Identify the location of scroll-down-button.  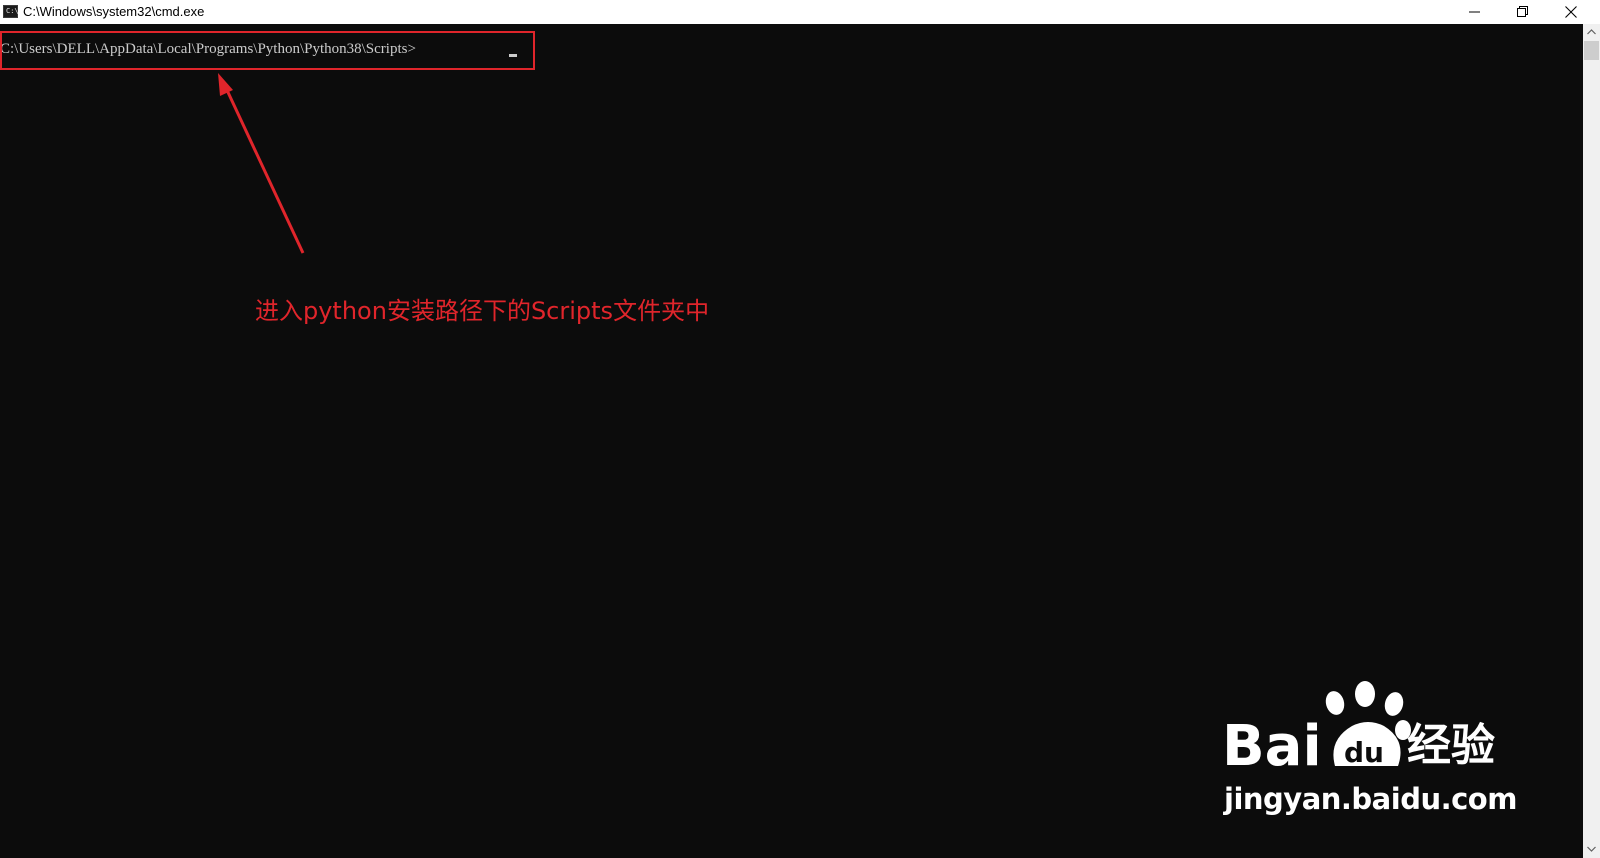
(1591, 849).